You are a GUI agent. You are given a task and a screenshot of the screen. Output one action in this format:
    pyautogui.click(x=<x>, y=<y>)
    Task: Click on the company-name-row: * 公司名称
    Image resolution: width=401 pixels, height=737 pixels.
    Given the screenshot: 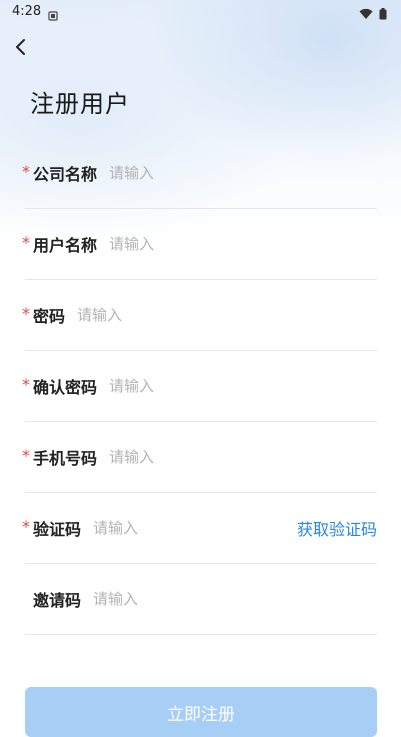 What is the action you would take?
    pyautogui.click(x=199, y=173)
    